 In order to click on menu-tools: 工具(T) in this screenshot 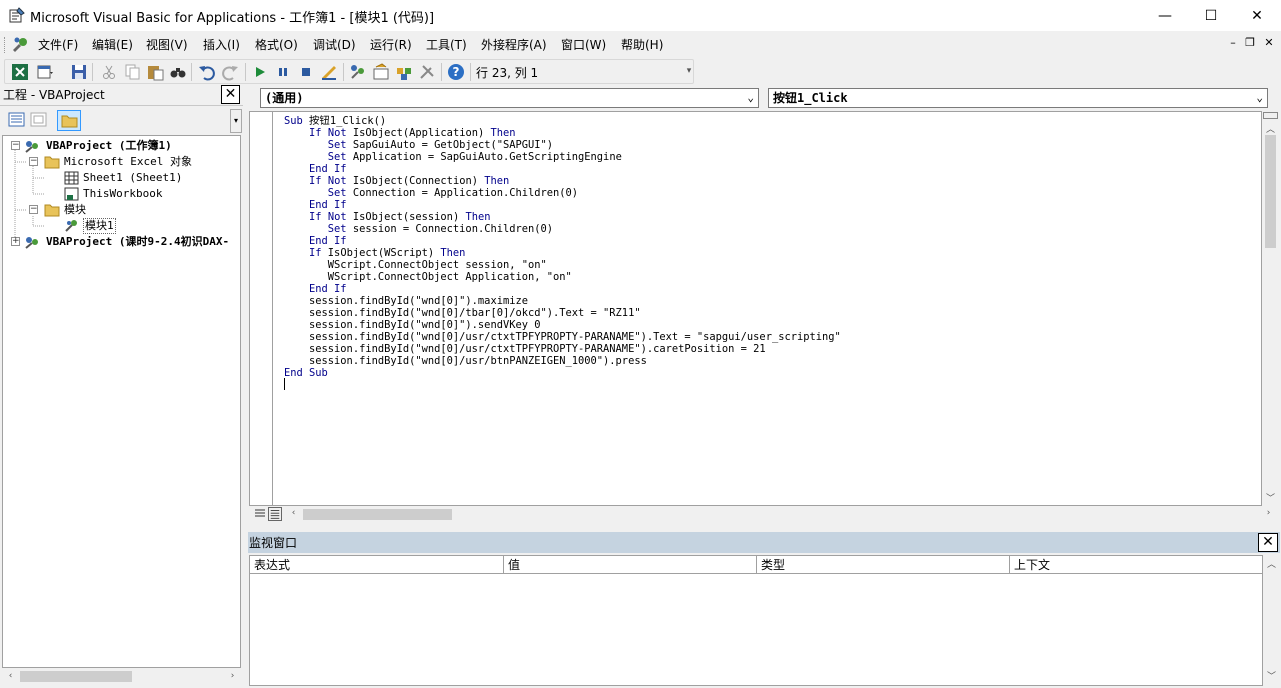, I will do `click(446, 44)`.